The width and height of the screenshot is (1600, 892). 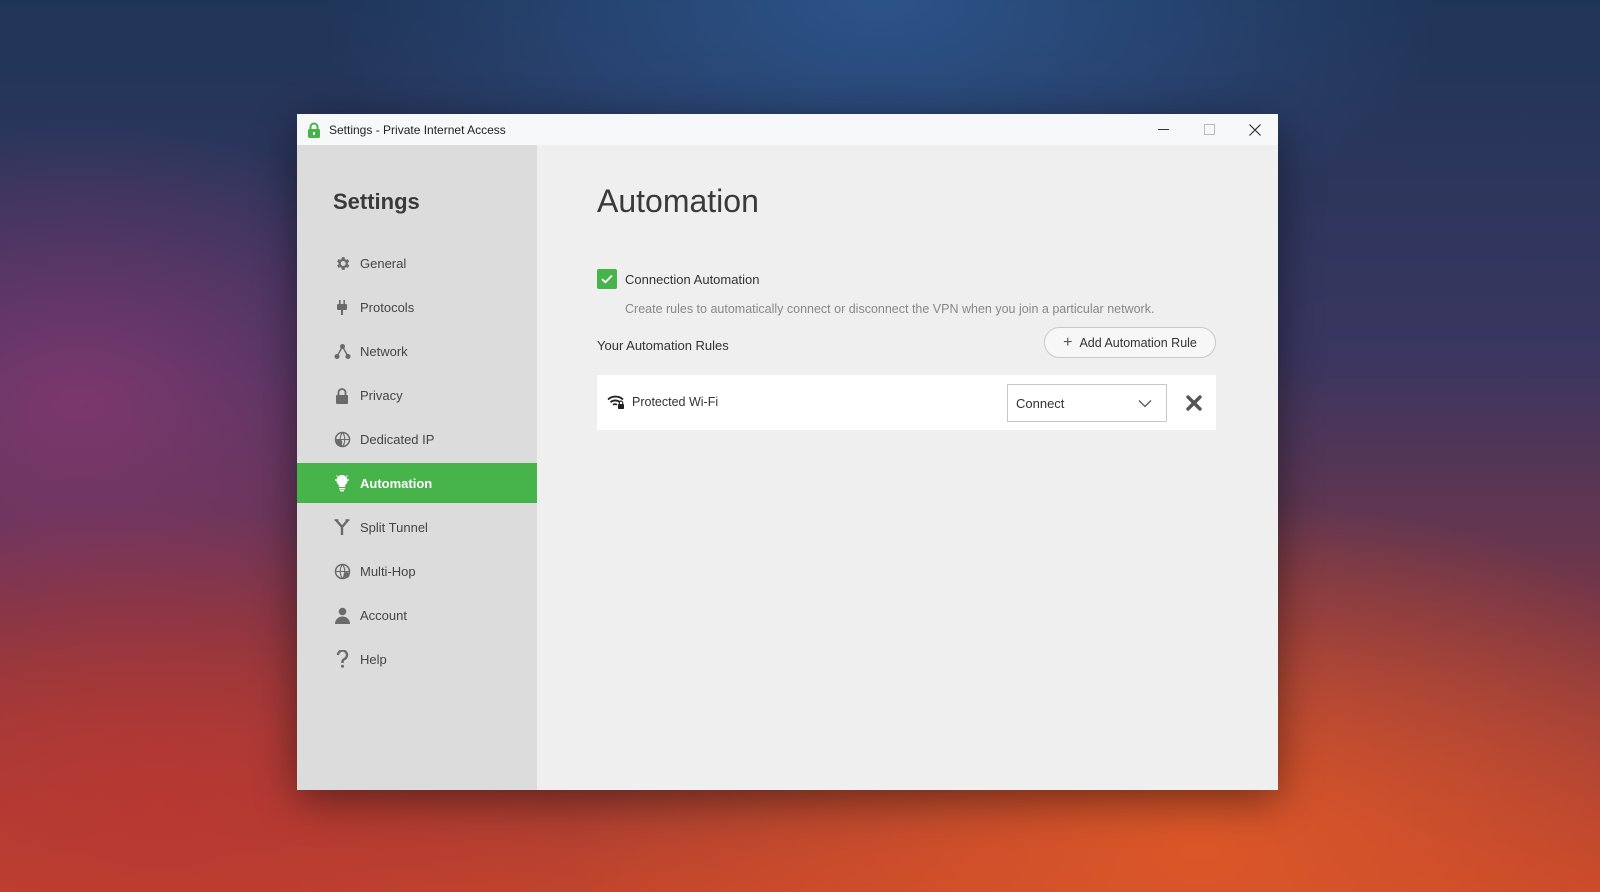 What do you see at coordinates (417, 307) in the screenshot?
I see `sidebar-item-protocols: Protocols` at bounding box center [417, 307].